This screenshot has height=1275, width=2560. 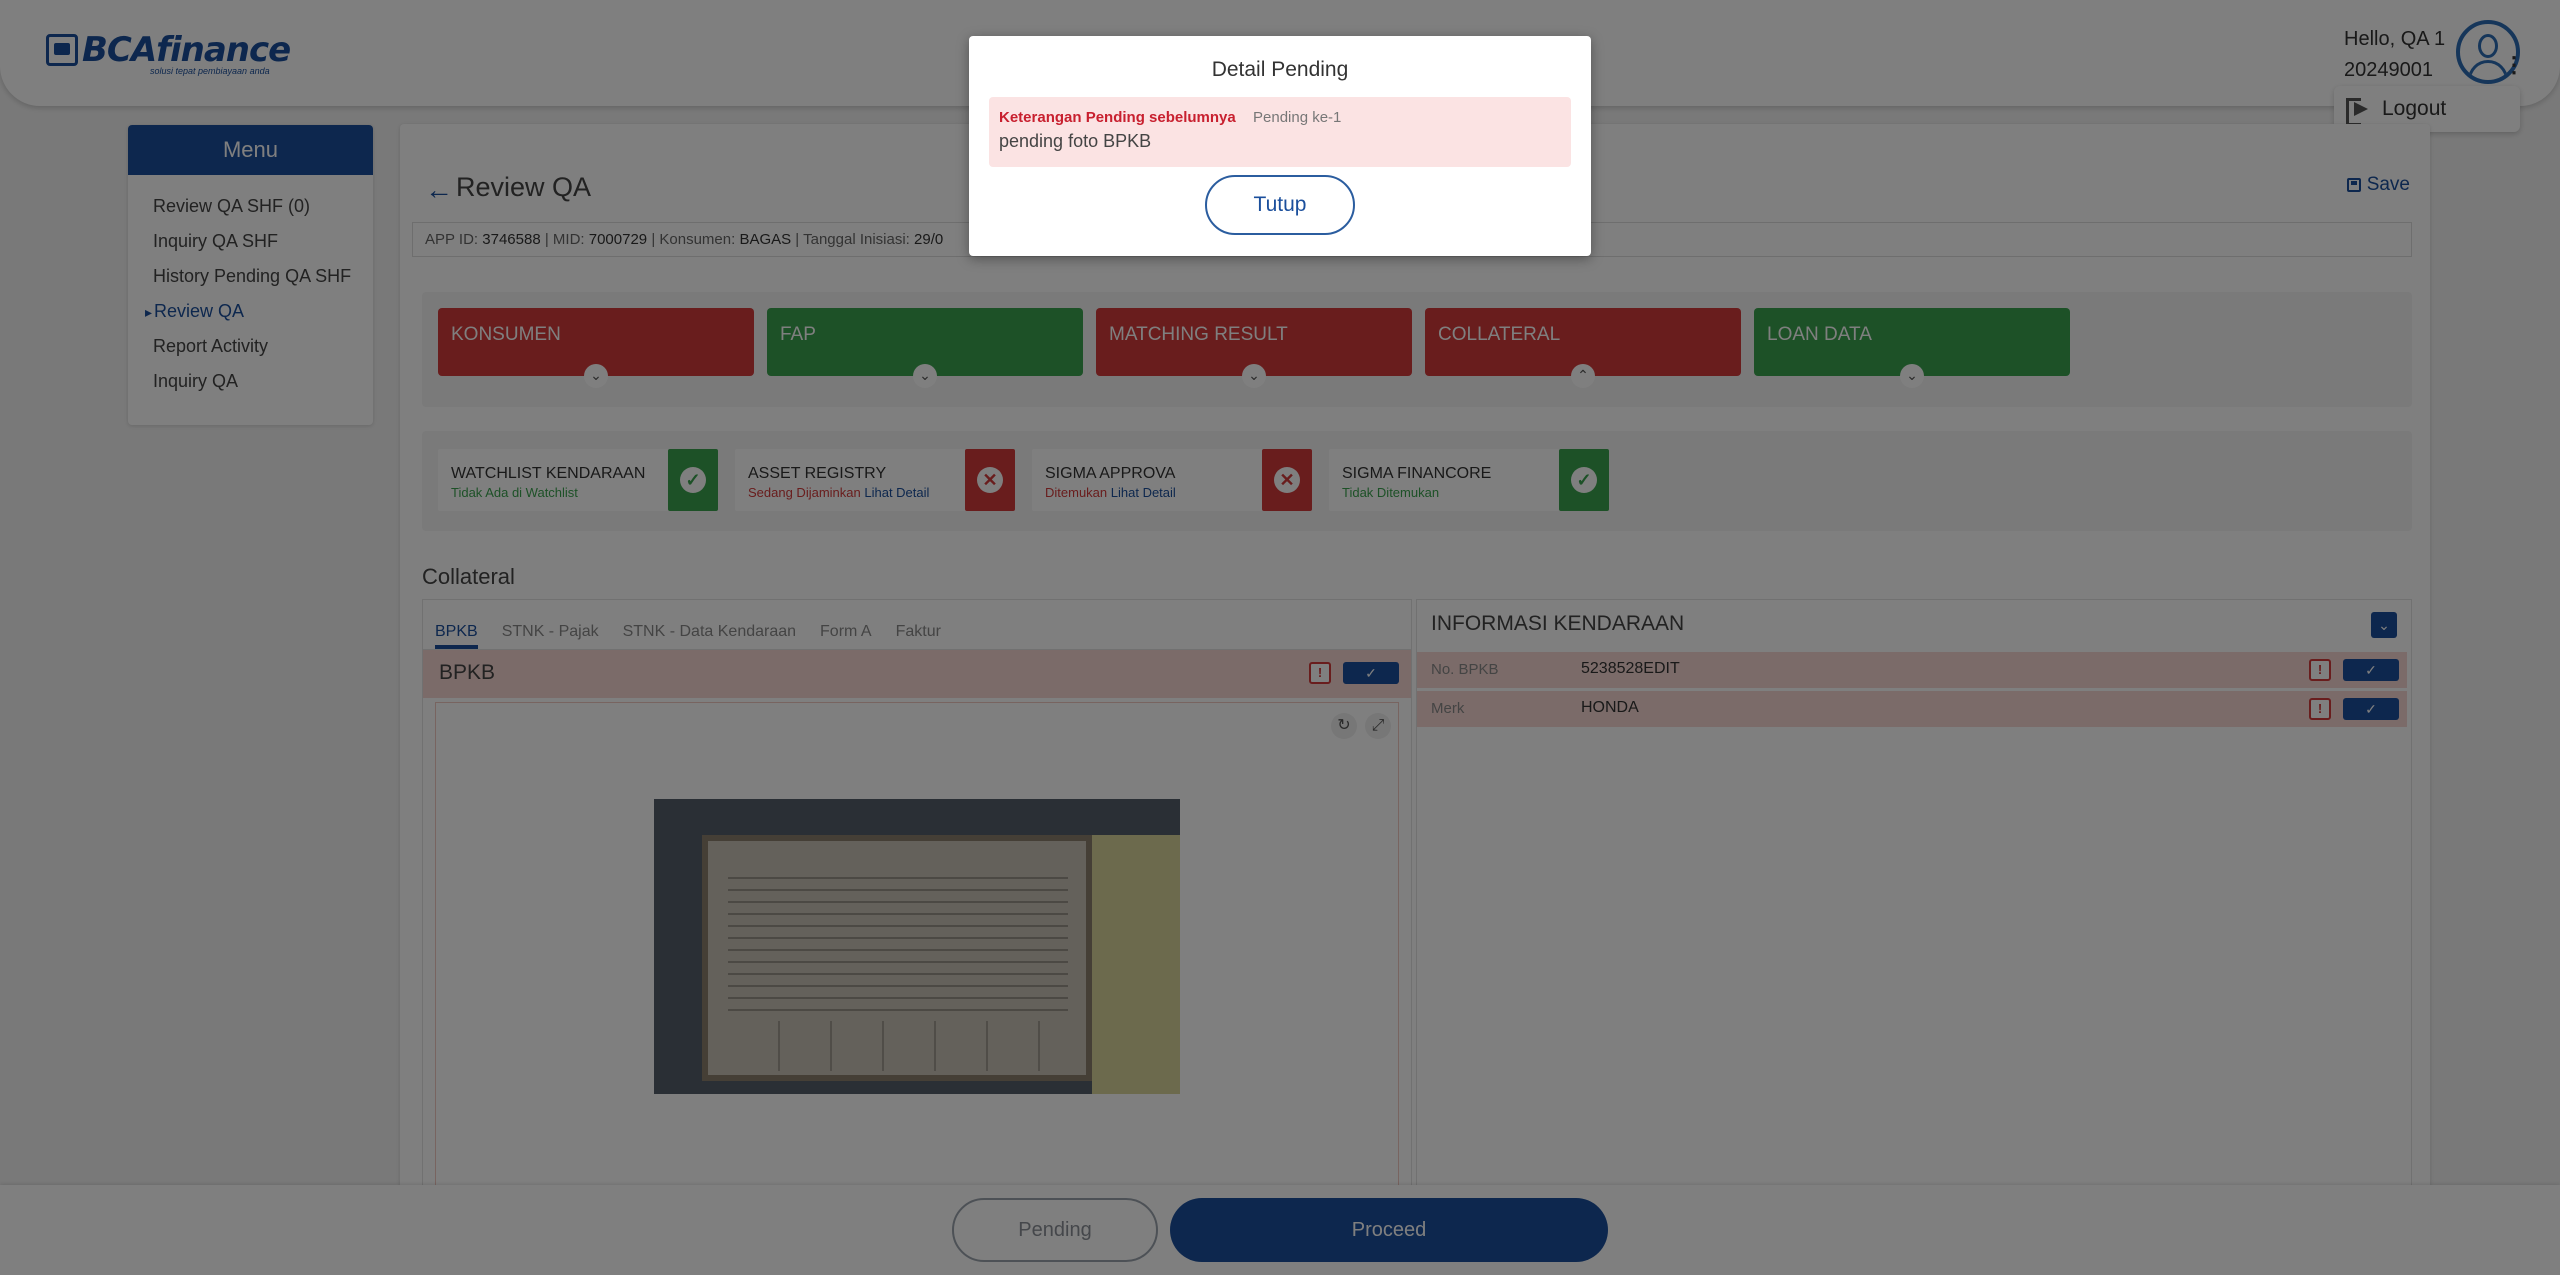 I want to click on modal-title: Detail Pending, so click(x=1280, y=69).